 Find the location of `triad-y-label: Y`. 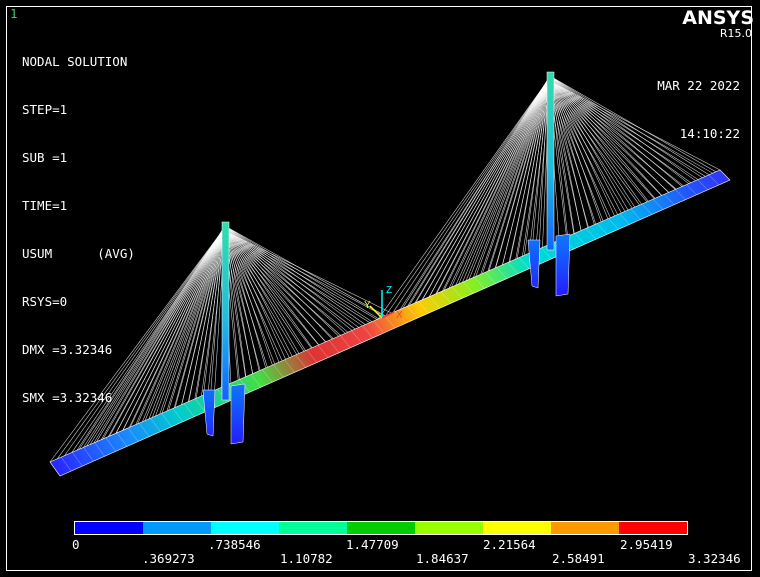

triad-y-label: Y is located at coordinates (367, 305).